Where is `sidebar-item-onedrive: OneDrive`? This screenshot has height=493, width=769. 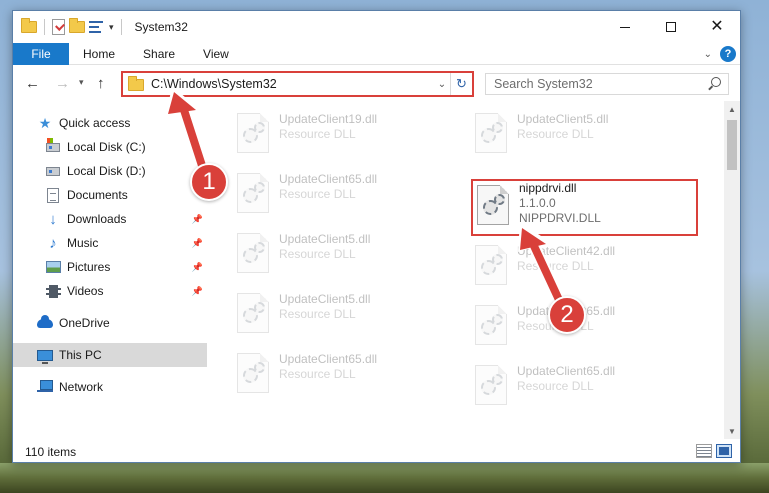 sidebar-item-onedrive: OneDrive is located at coordinates (110, 323).